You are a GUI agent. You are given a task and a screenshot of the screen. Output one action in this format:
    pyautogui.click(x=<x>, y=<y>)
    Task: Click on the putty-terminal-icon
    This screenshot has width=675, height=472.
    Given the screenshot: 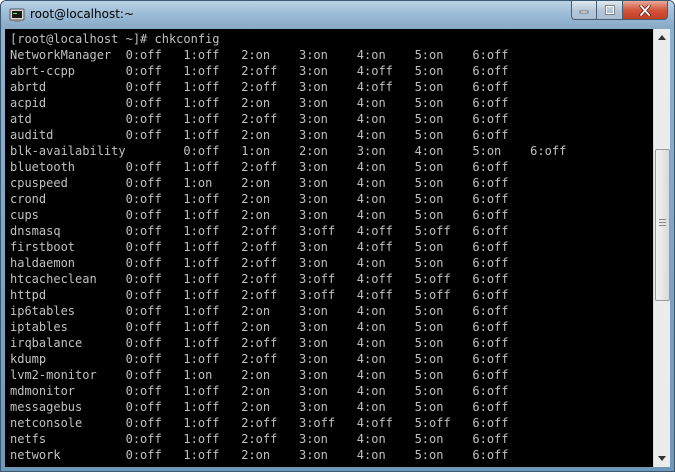 What is the action you would take?
    pyautogui.click(x=17, y=15)
    